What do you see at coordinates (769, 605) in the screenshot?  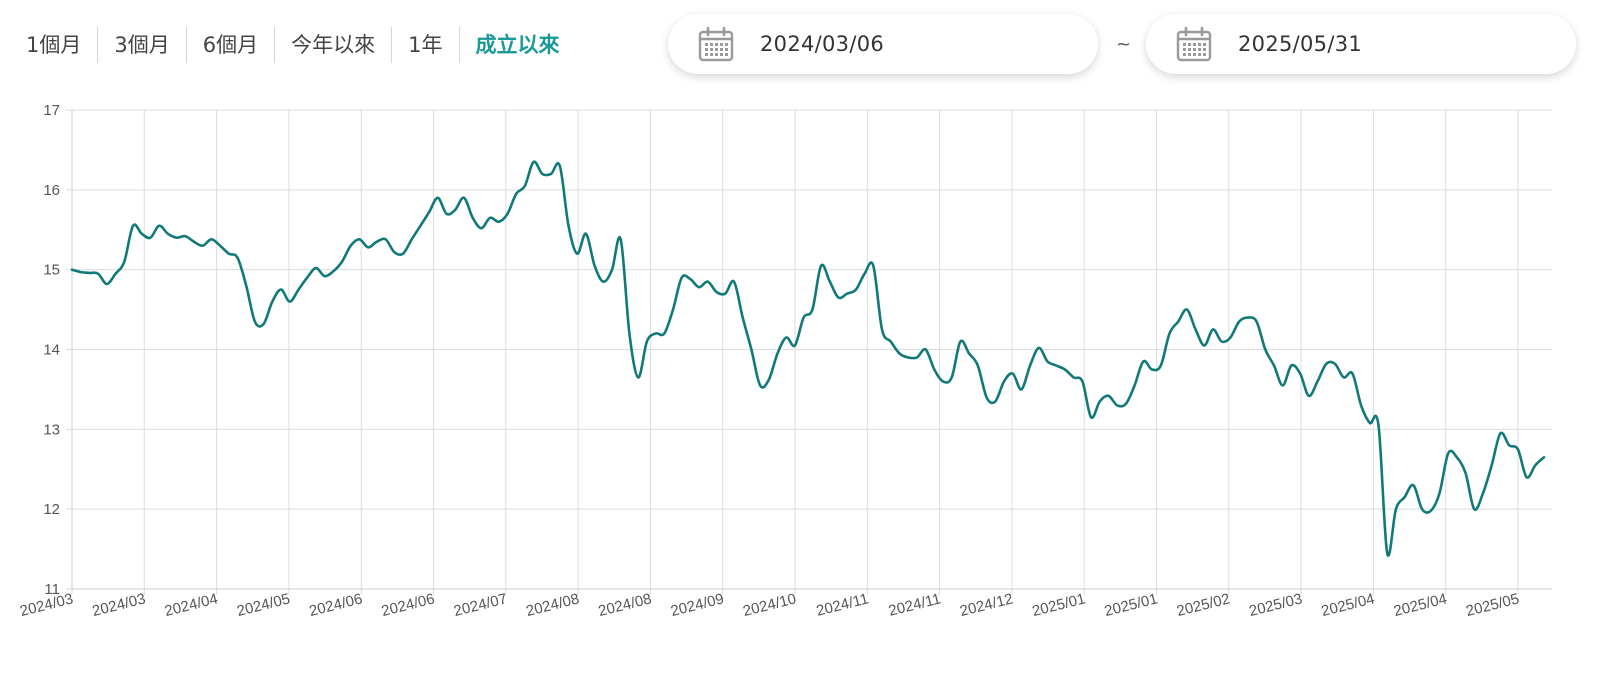 I see `x-tick-label: 2024/10` at bounding box center [769, 605].